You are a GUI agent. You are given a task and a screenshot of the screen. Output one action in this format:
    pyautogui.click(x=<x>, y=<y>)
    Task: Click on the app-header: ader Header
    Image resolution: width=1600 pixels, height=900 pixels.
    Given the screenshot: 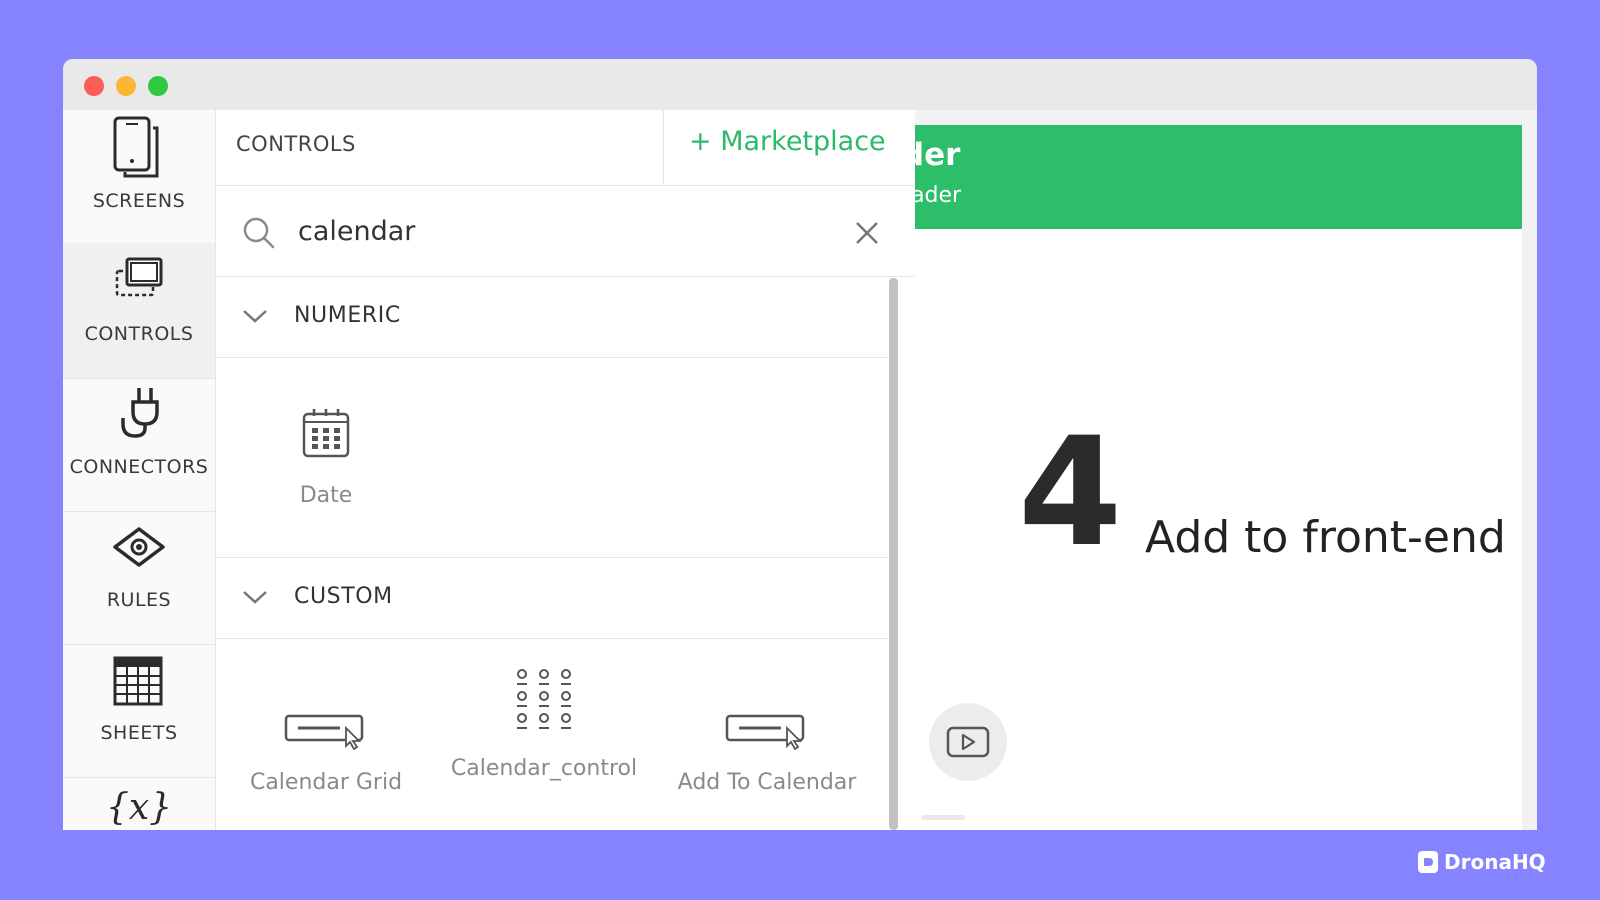 What is the action you would take?
    pyautogui.click(x=1218, y=177)
    